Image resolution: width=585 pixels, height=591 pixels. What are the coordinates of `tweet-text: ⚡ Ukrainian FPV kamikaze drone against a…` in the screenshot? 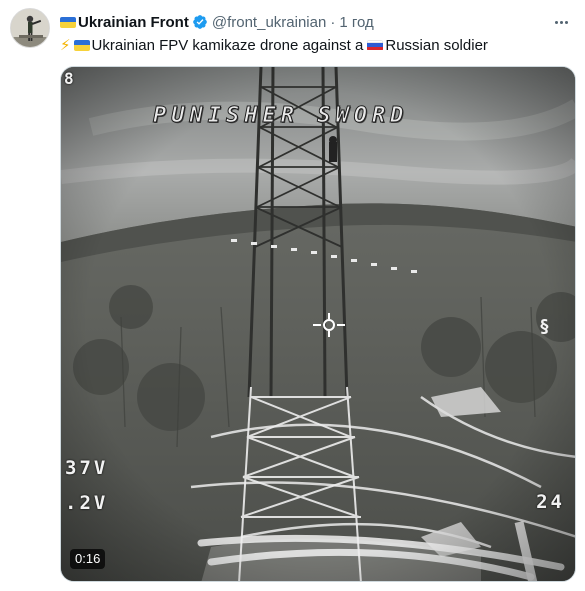 It's located at (274, 45).